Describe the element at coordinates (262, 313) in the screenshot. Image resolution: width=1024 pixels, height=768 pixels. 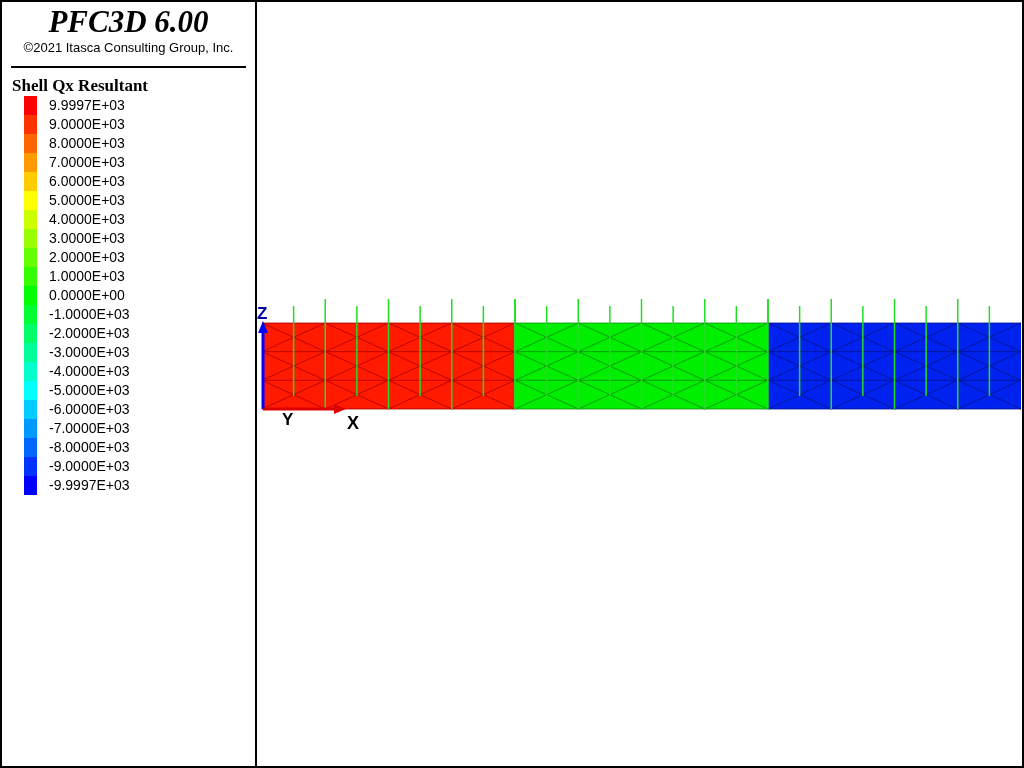
I see `z-axis-label: Z` at that location.